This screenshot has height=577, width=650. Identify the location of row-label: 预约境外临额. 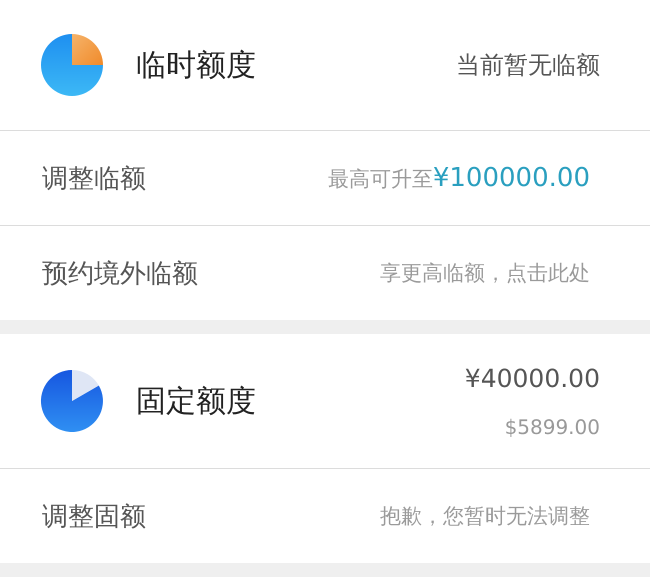
(120, 274).